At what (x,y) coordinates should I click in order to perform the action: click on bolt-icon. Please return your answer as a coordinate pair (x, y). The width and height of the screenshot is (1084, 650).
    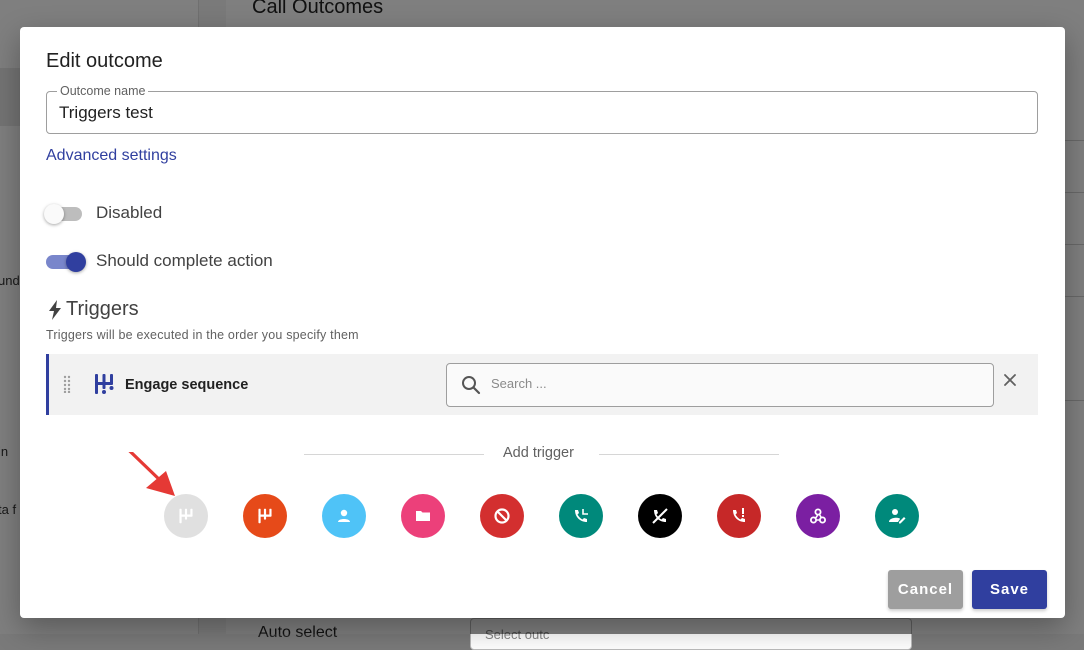
    Looking at the image, I should click on (55, 309).